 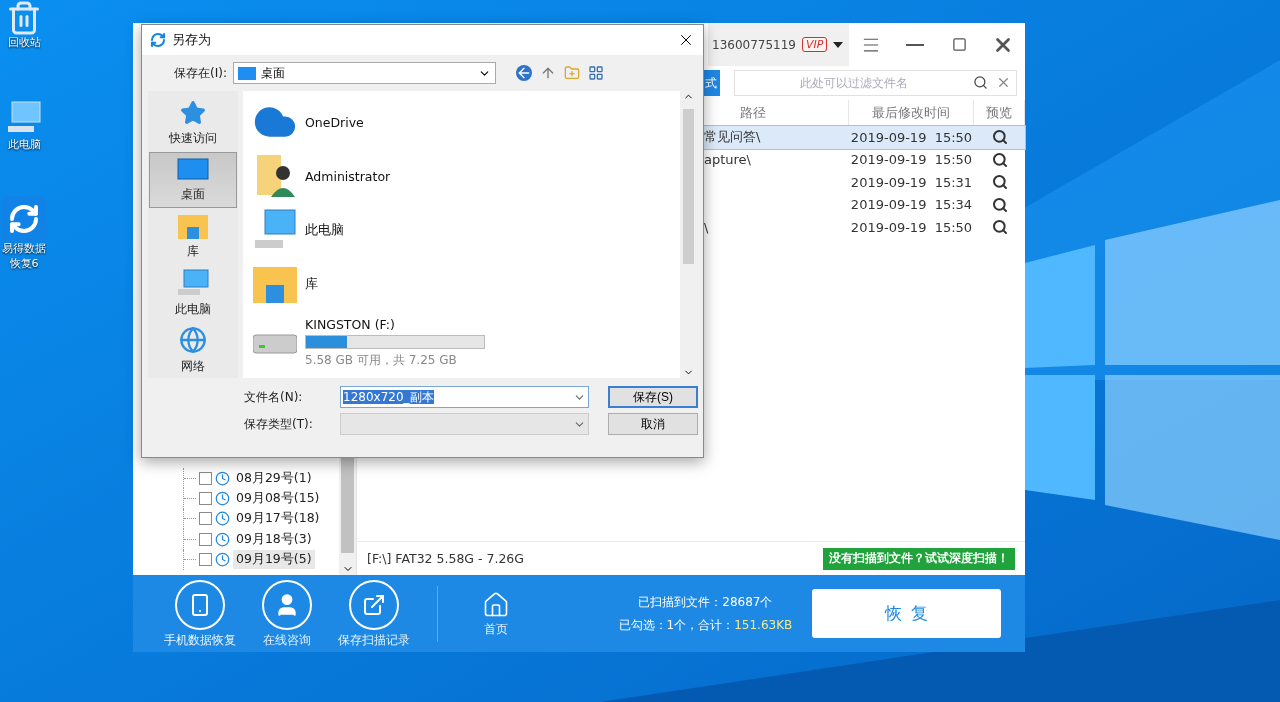 I want to click on path-cell-text: \, so click(x=706, y=227).